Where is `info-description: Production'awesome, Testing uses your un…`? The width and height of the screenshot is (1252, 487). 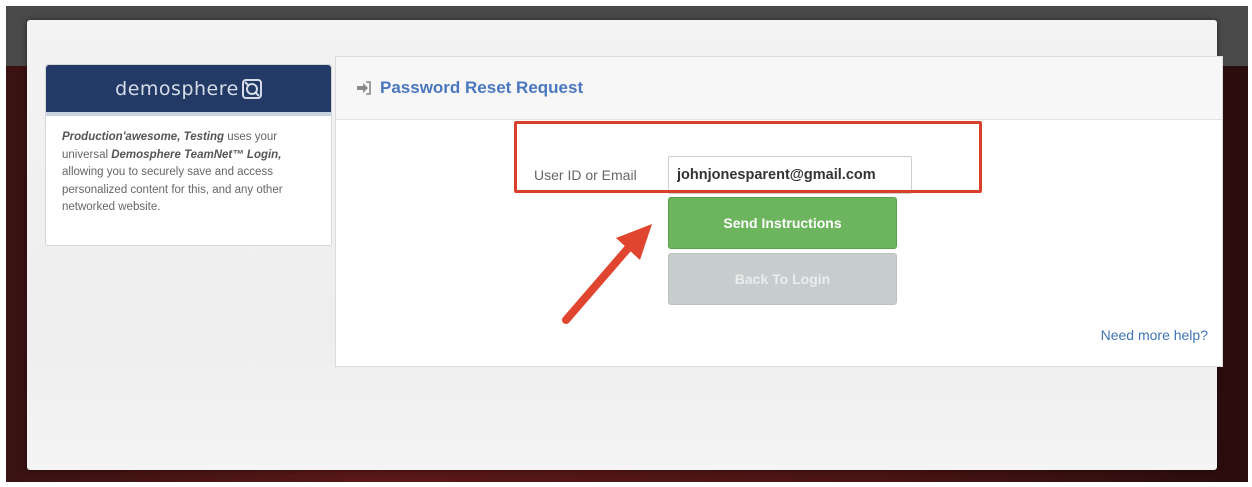 info-description: Production'awesome, Testing uses your un… is located at coordinates (188, 166).